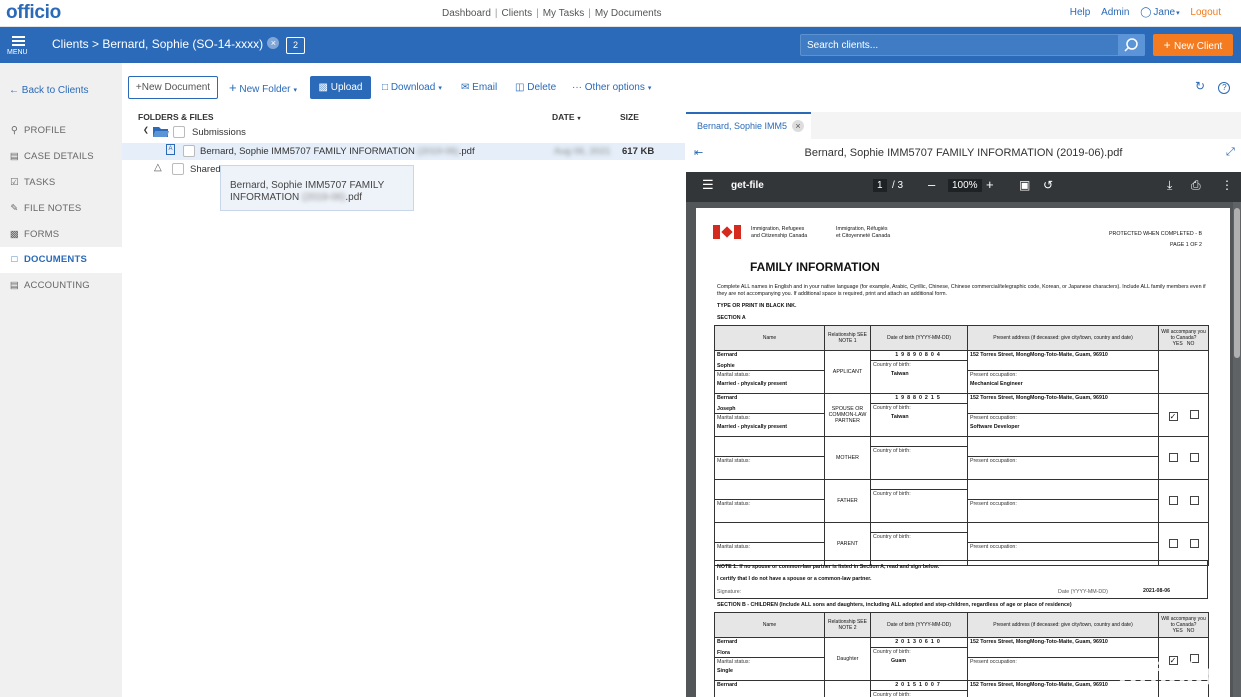 This screenshot has height=697, width=1241. Describe the element at coordinates (1146, 12) in the screenshot. I see `user-icon: ◯` at that location.